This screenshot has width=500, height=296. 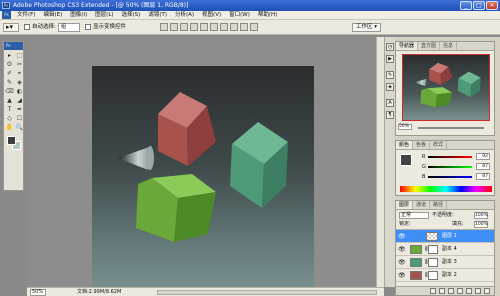 I want to click on align-center-icon, so click(x=204, y=27).